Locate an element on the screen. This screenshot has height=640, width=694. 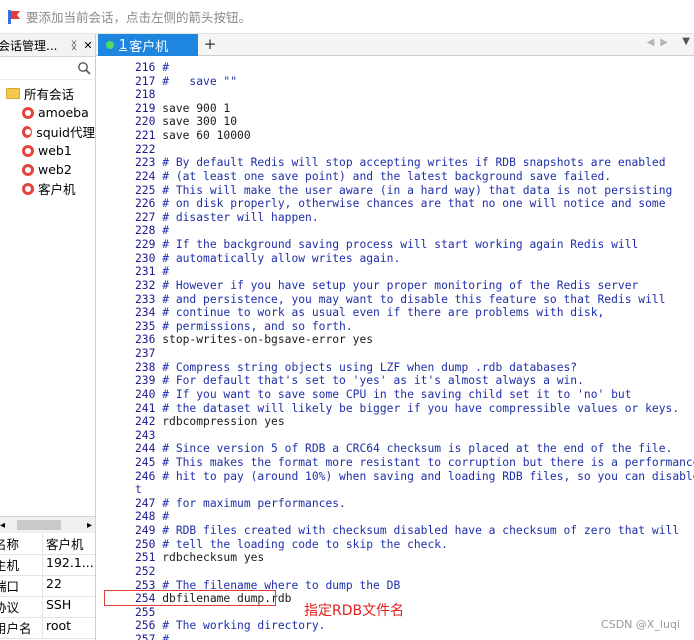
terminal-line: 222 is located at coordinates (148, 150).